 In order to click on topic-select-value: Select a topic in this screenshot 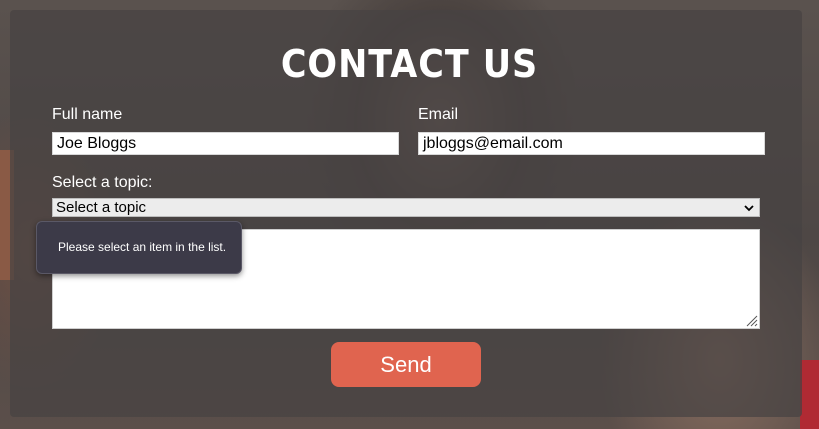, I will do `click(101, 207)`.